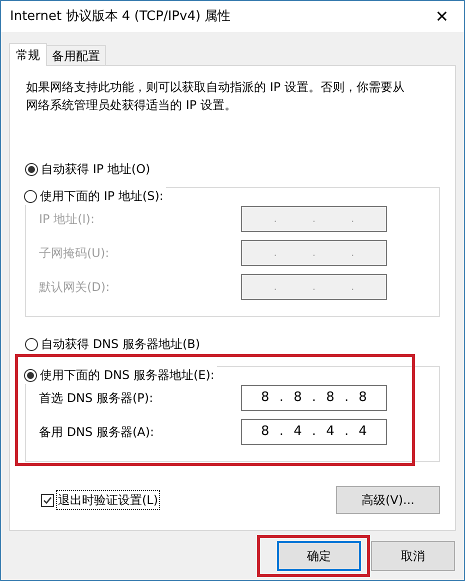 This screenshot has height=581, width=465. Describe the element at coordinates (95, 196) in the screenshot. I see `radio-option: 使用下面的 IP 地址(S):` at that location.